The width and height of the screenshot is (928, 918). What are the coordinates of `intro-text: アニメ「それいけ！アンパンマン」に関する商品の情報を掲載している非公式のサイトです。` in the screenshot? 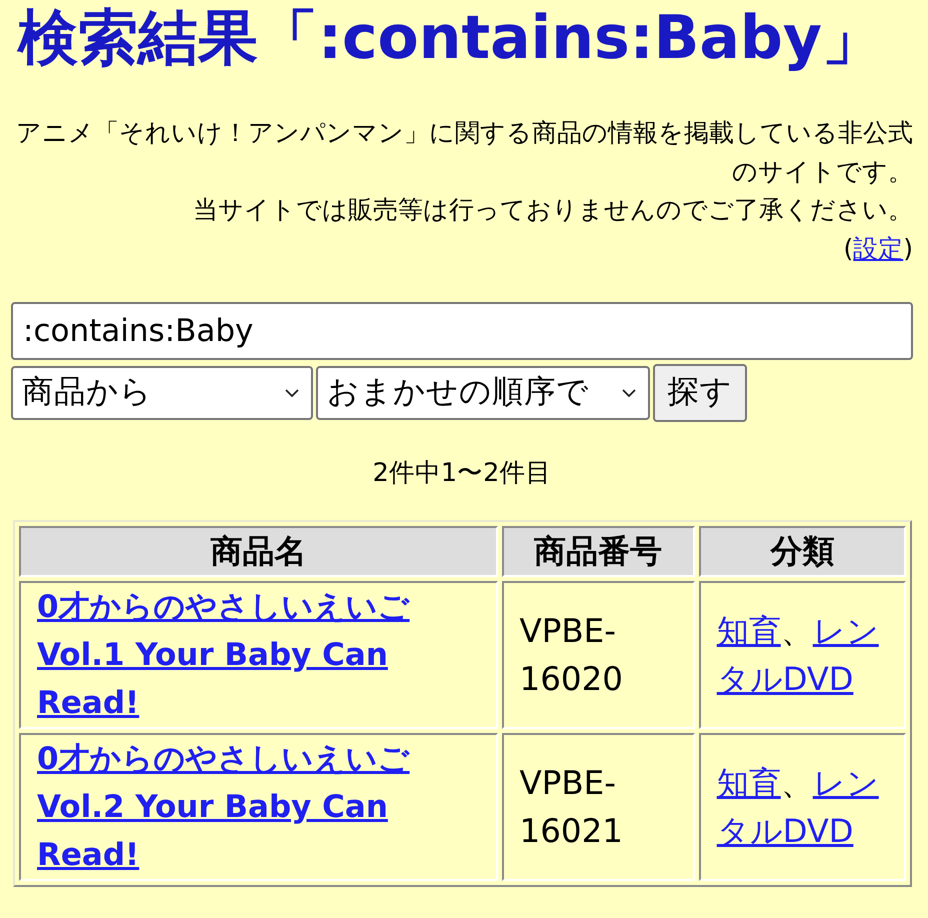 It's located at (464, 152).